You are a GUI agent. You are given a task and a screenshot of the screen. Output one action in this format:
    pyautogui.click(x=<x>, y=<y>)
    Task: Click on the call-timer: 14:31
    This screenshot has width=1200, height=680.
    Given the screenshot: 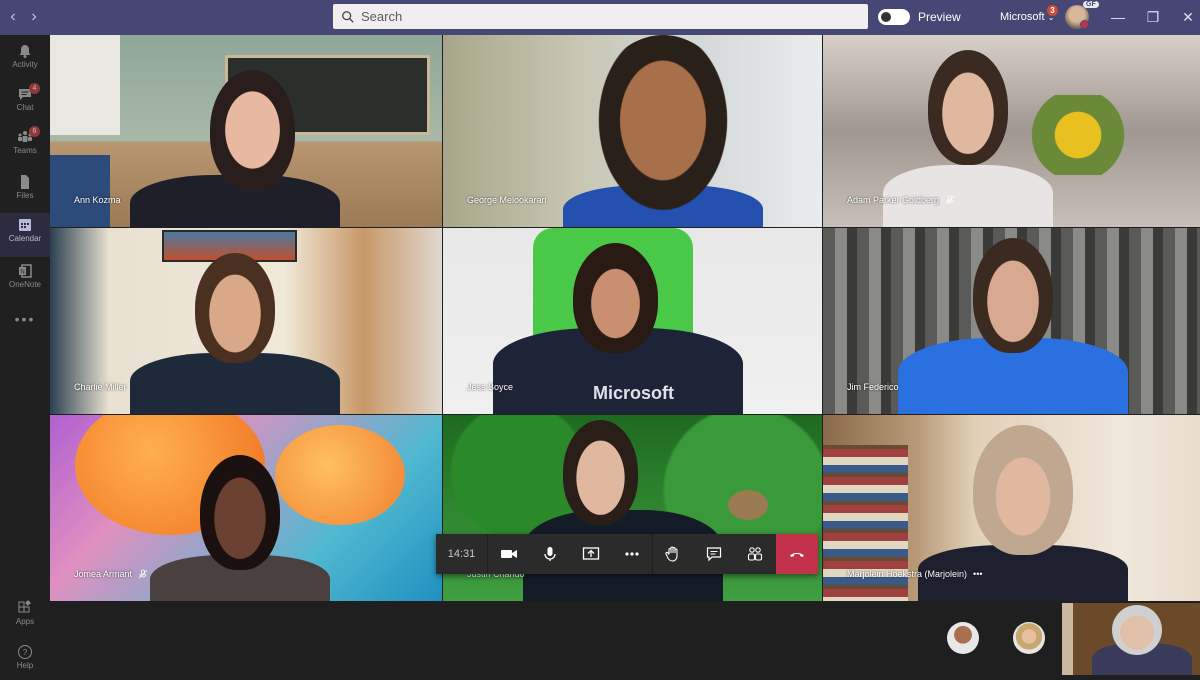 What is the action you would take?
    pyautogui.click(x=462, y=554)
    